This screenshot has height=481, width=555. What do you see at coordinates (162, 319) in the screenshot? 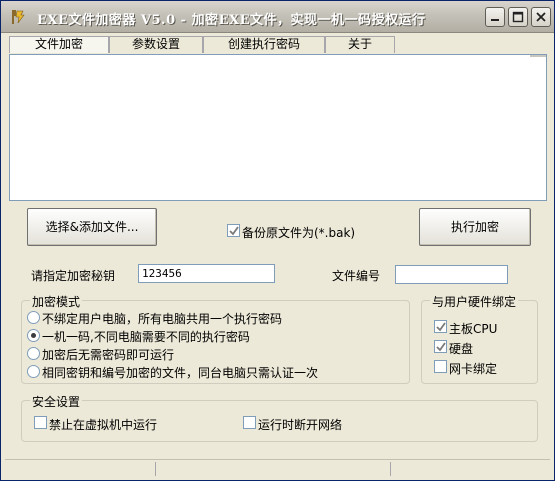
I see `mode-label-shared: 不绑定用户电脑，所有电脑共用一个执行密码` at bounding box center [162, 319].